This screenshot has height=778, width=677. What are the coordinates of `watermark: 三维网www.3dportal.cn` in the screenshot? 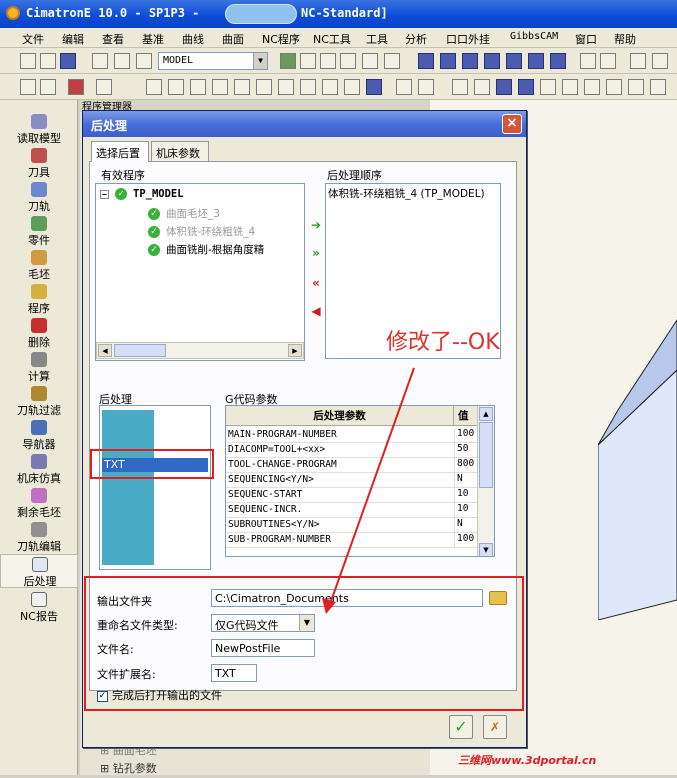 It's located at (527, 760).